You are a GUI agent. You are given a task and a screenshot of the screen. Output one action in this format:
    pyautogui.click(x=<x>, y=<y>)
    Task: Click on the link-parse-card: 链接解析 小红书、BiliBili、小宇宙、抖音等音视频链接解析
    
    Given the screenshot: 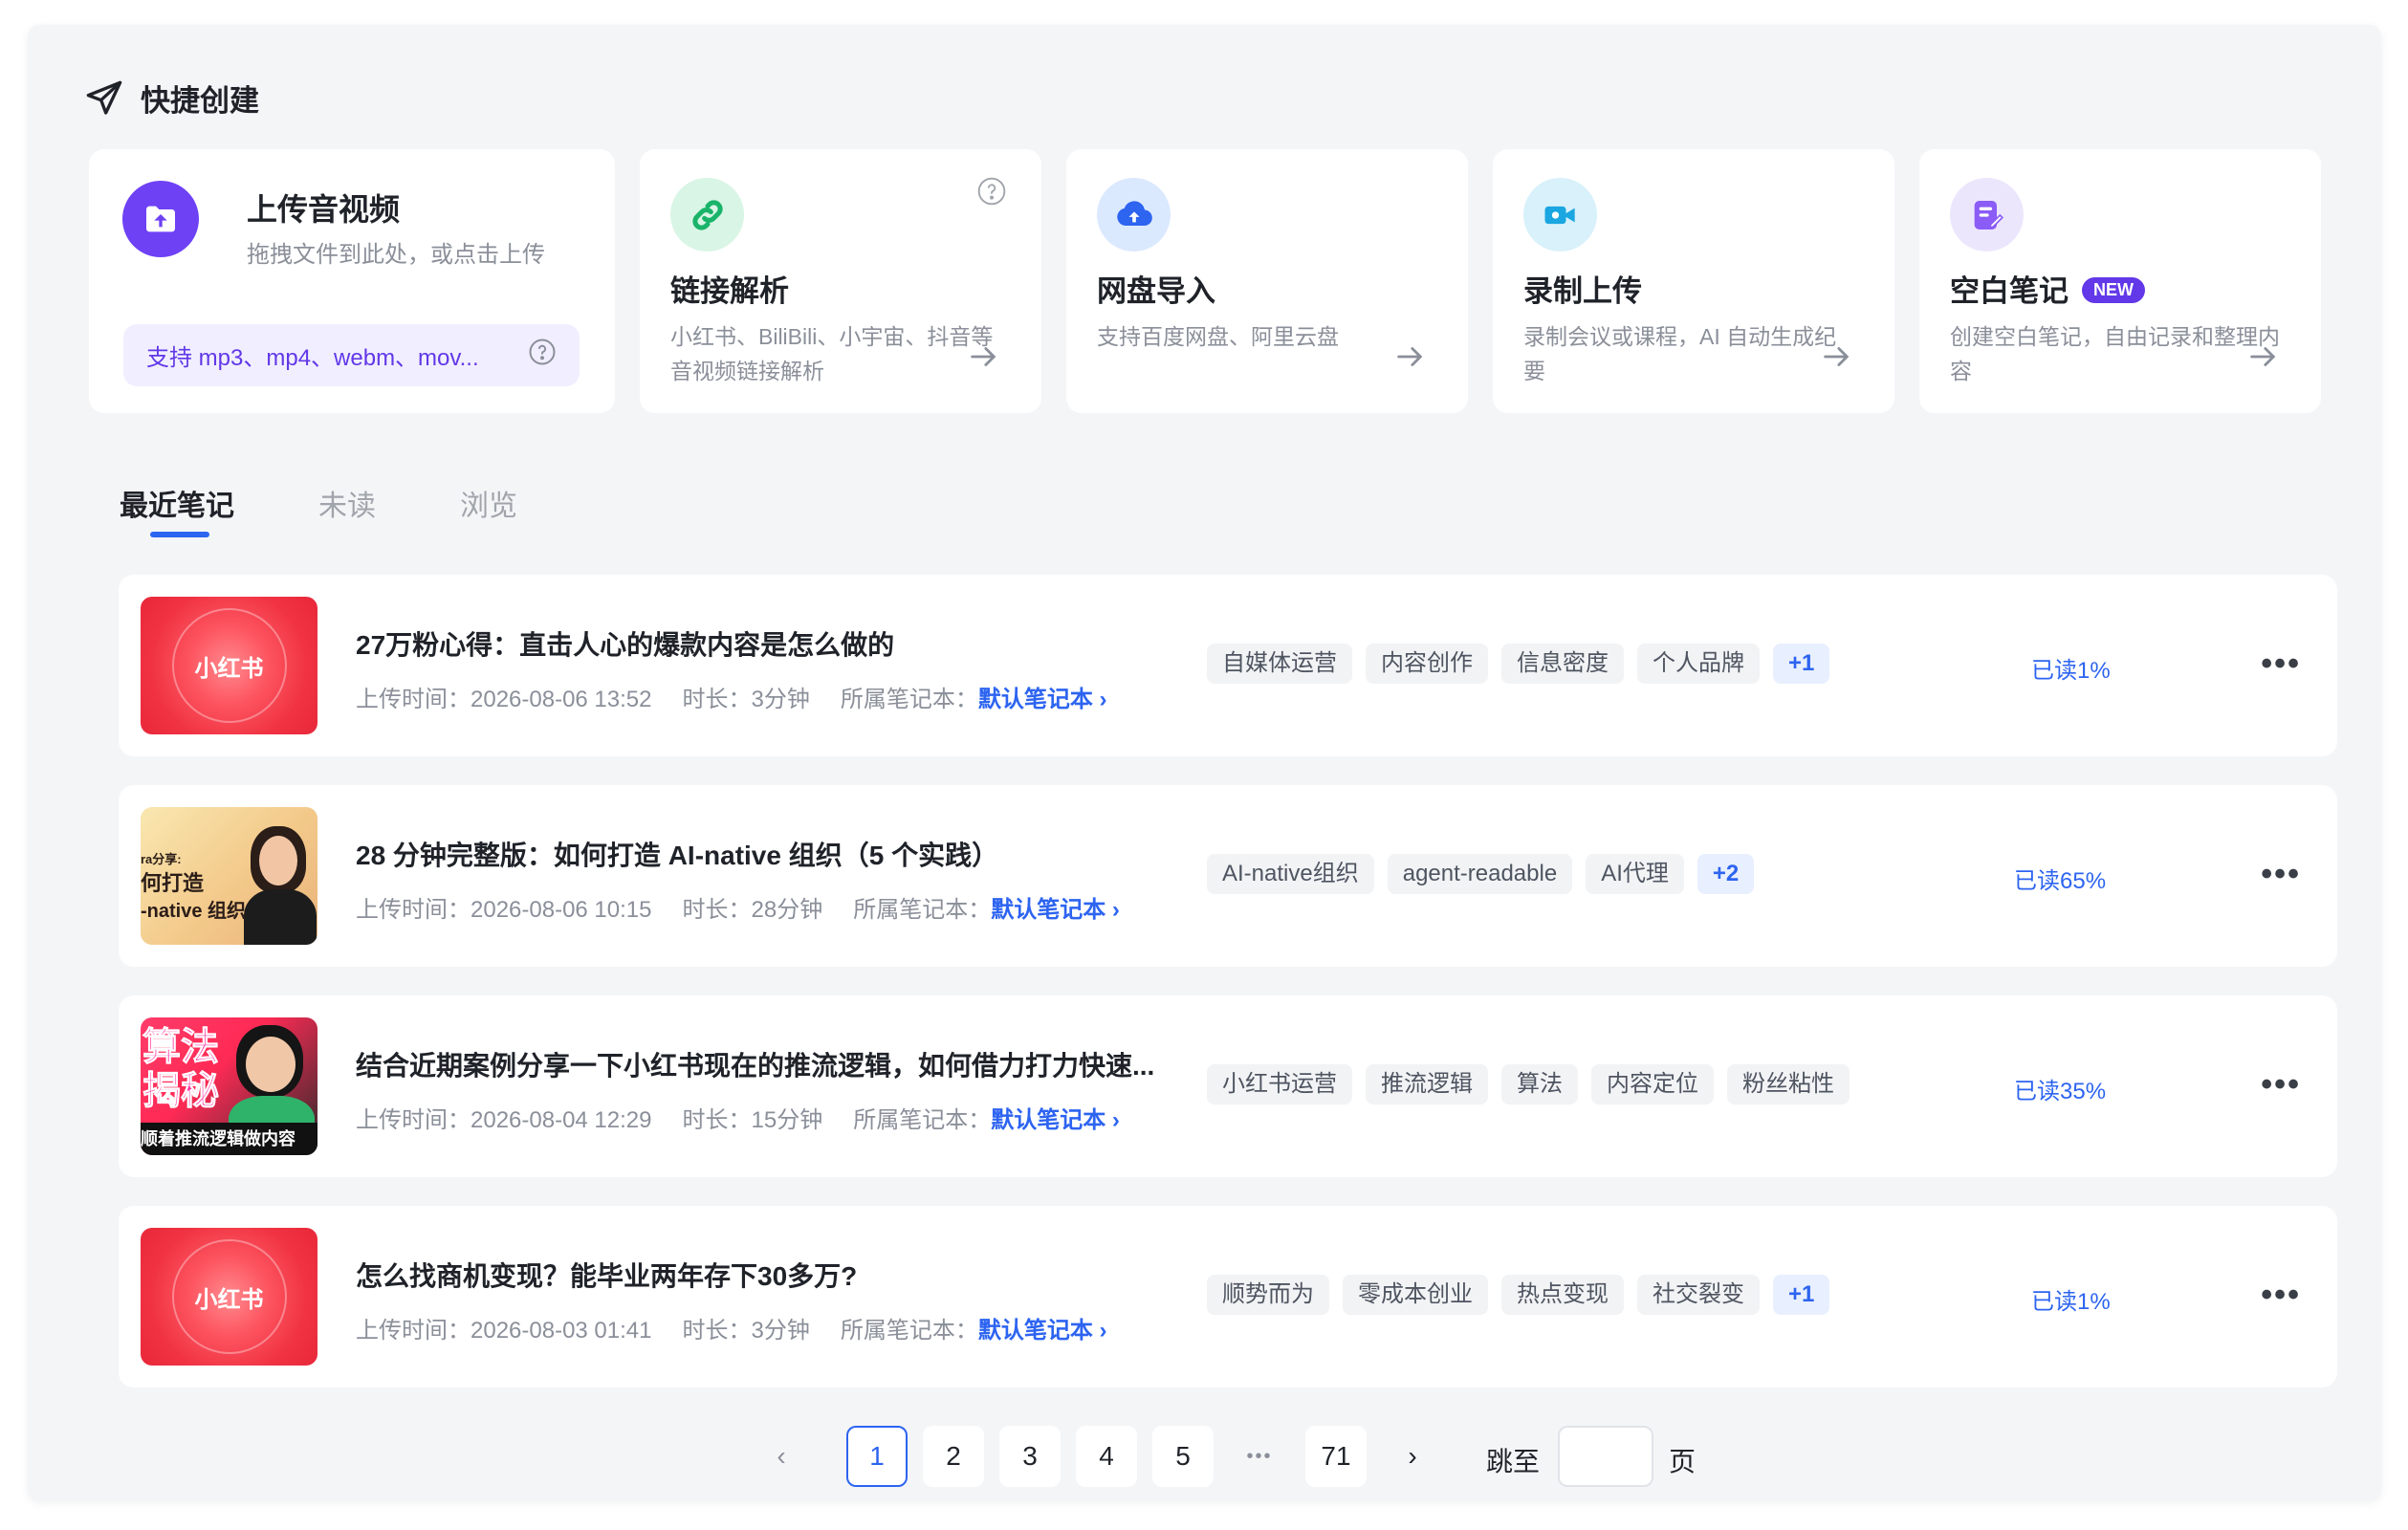 What is the action you would take?
    pyautogui.click(x=840, y=281)
    